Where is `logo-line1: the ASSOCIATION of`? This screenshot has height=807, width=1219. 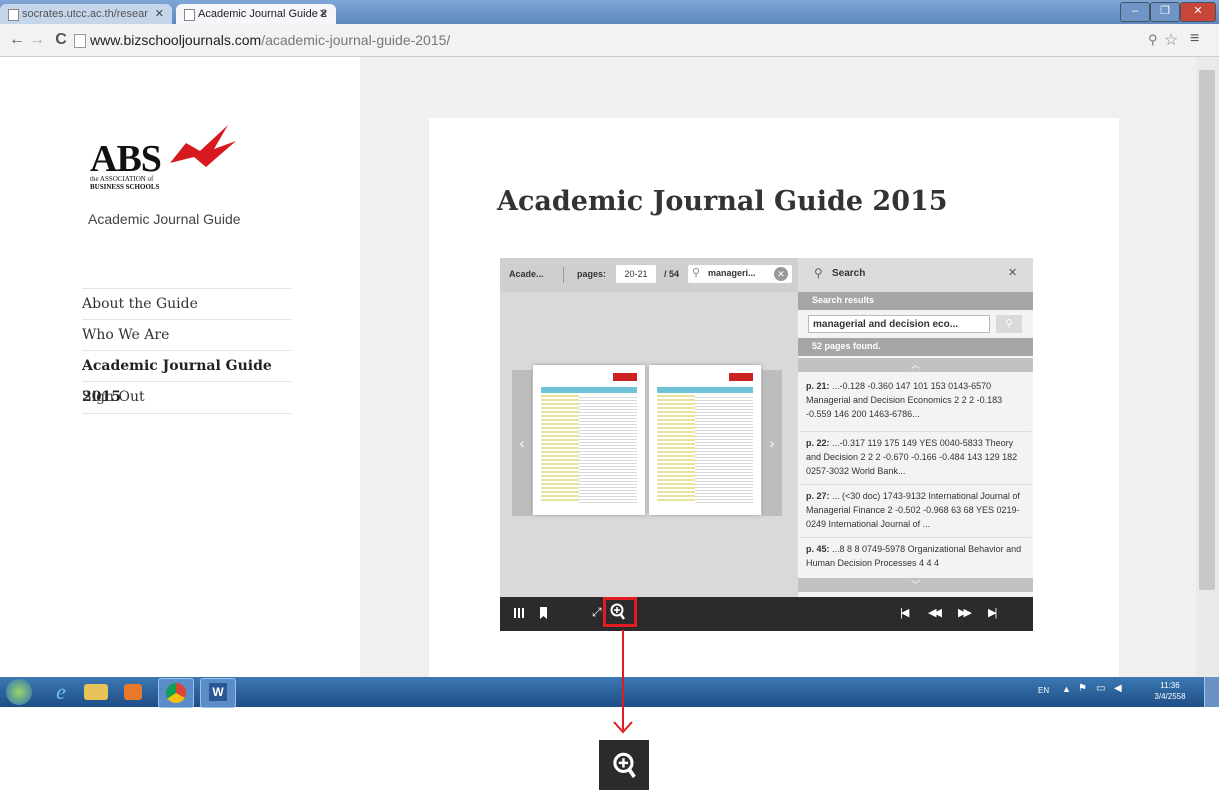 logo-line1: the ASSOCIATION of is located at coordinates (122, 179).